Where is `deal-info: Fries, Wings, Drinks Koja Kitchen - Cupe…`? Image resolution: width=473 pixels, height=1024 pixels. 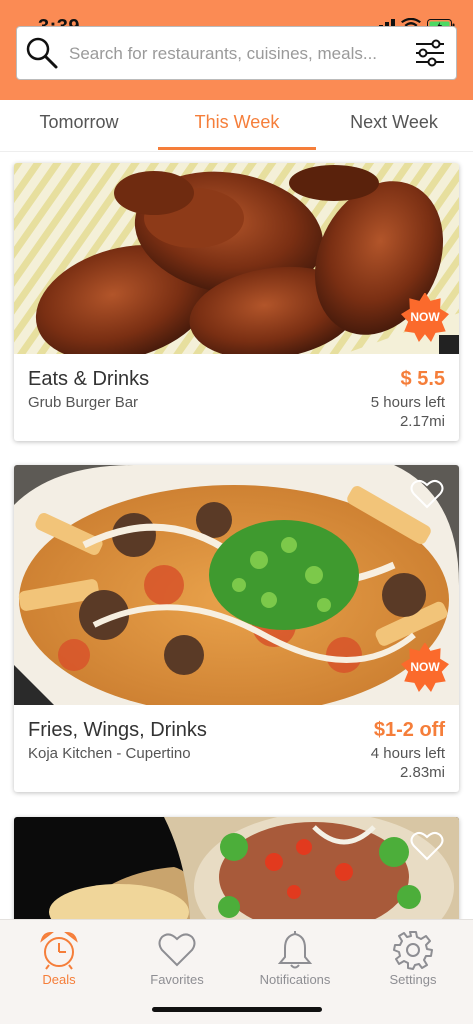 deal-info: Fries, Wings, Drinks Koja Kitchen - Cupe… is located at coordinates (236, 748).